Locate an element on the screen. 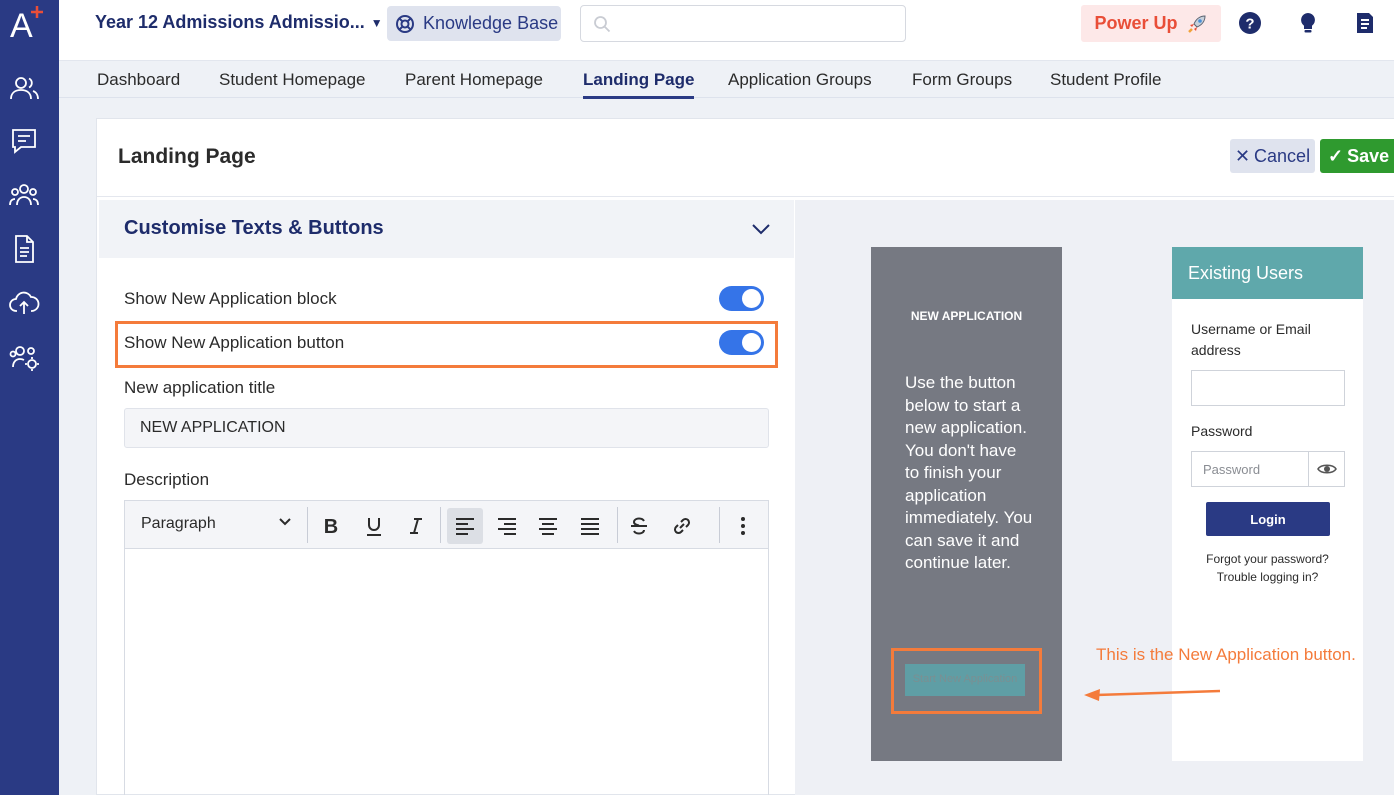 This screenshot has width=1394, height=795. tab-student-homepage: Student Homepage is located at coordinates (292, 80).